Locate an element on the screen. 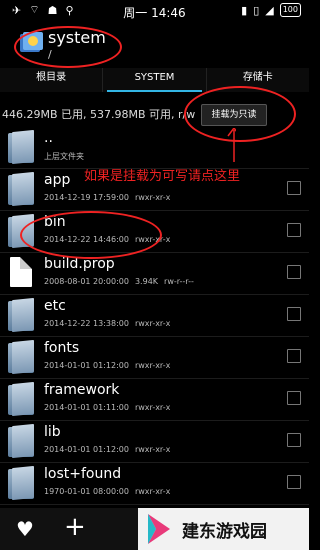 This screenshot has height=550, width=320. file-meta: 2008-08-01 20:00:00 3.94K rw-r--r-- is located at coordinates (119, 281).